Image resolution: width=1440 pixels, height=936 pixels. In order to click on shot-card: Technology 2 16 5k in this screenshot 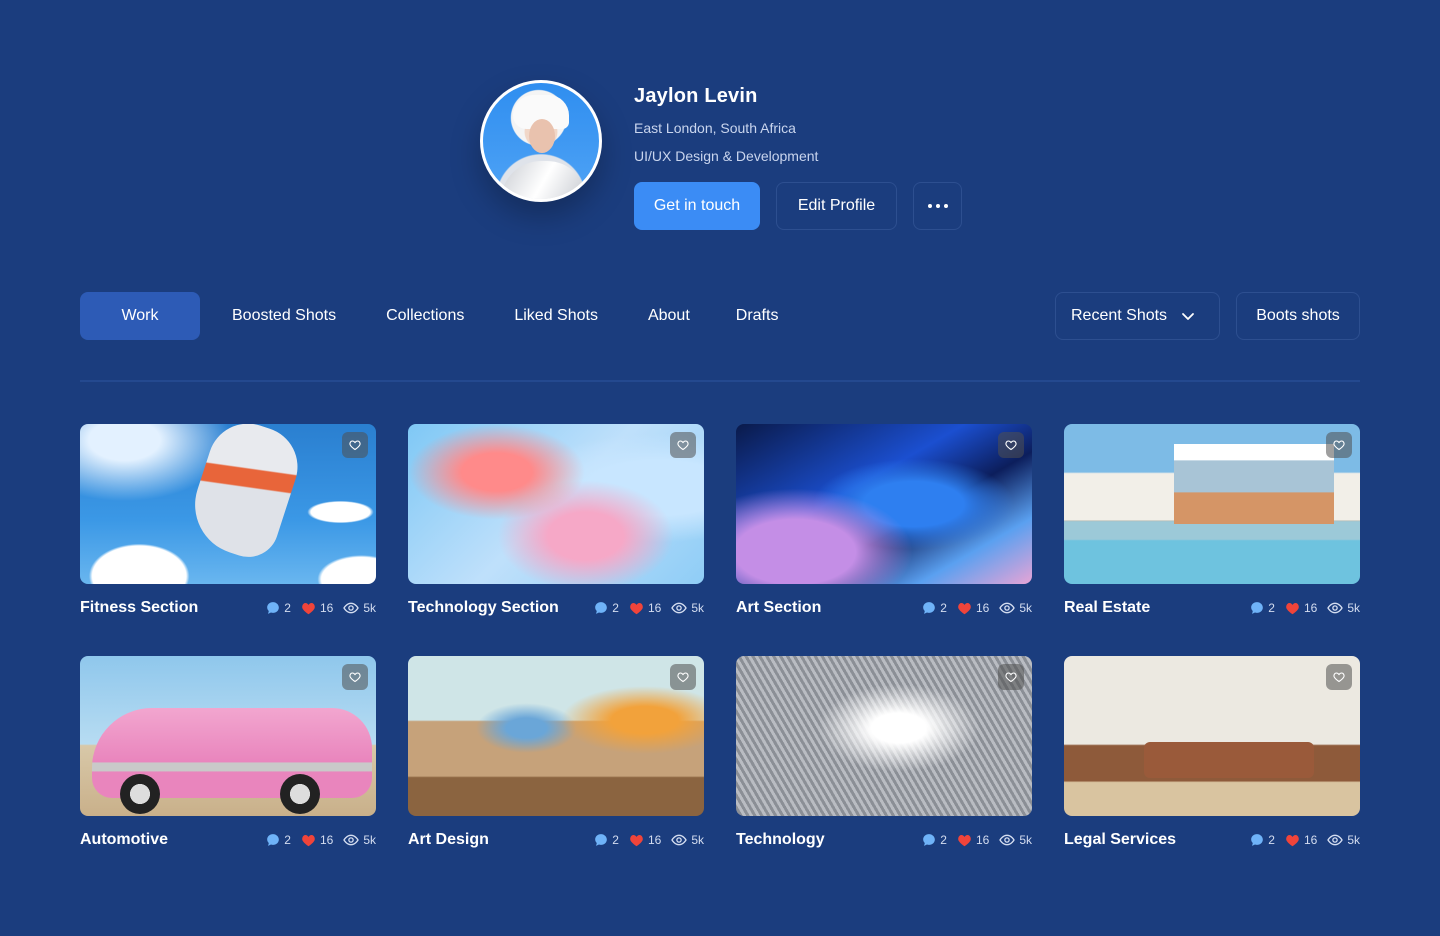, I will do `click(884, 756)`.